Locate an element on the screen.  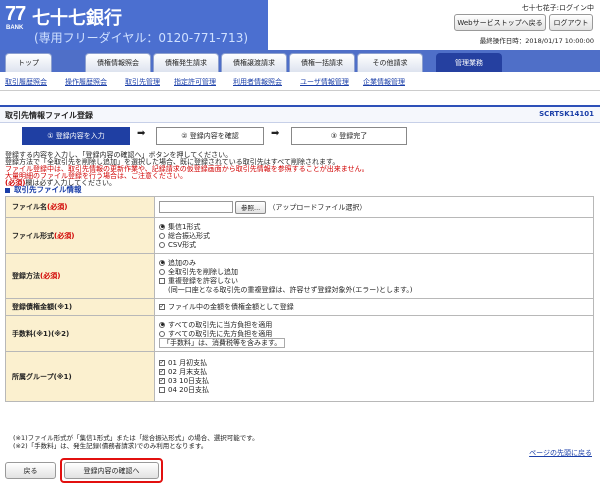
label-file-format: ファイル形式(必須) is located at coordinates (80, 235).